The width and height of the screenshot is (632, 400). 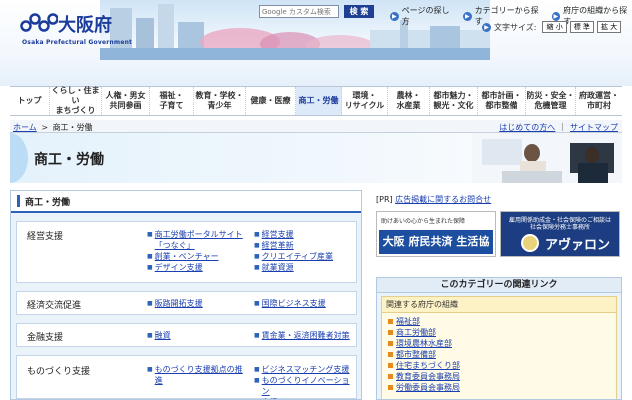 I want to click on ad-banner-kyosai: 助けあいの心から生まれた保障 大阪 府民共済 生活協同組合, so click(x=436, y=241).